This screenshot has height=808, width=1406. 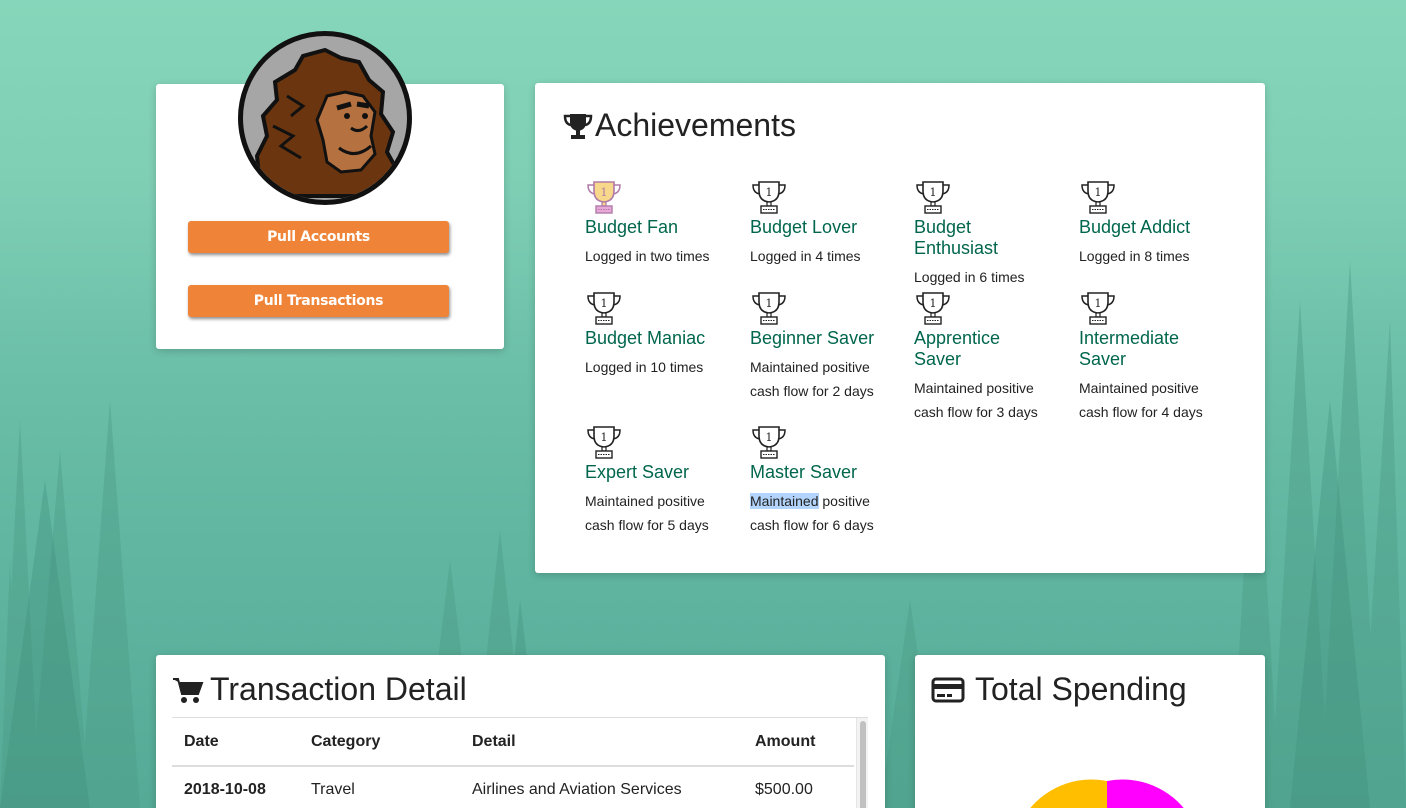 What do you see at coordinates (632, 227) in the screenshot?
I see `achievement-name: Budget Fan` at bounding box center [632, 227].